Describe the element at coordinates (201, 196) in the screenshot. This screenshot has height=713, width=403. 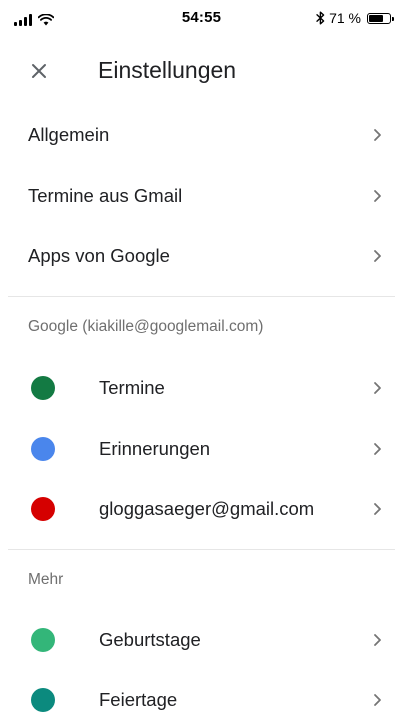
I see `settings-row-gmail-events: Termine aus Gmail` at that location.